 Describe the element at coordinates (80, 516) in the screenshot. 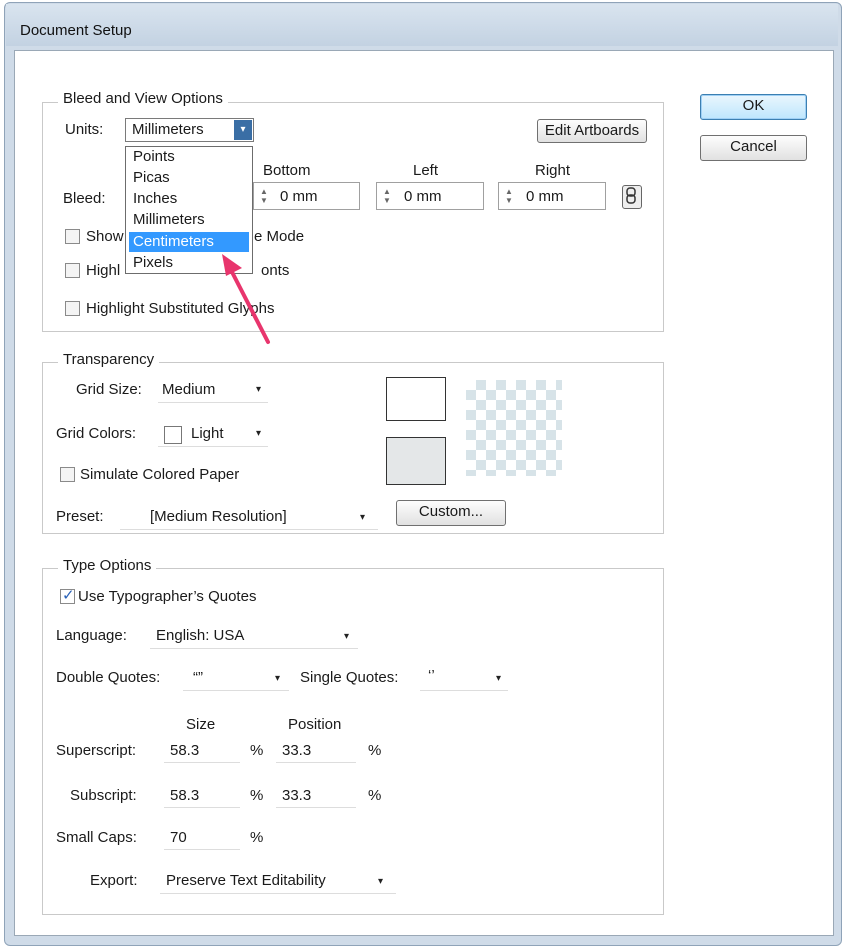

I see `preset-label: Preset:` at that location.